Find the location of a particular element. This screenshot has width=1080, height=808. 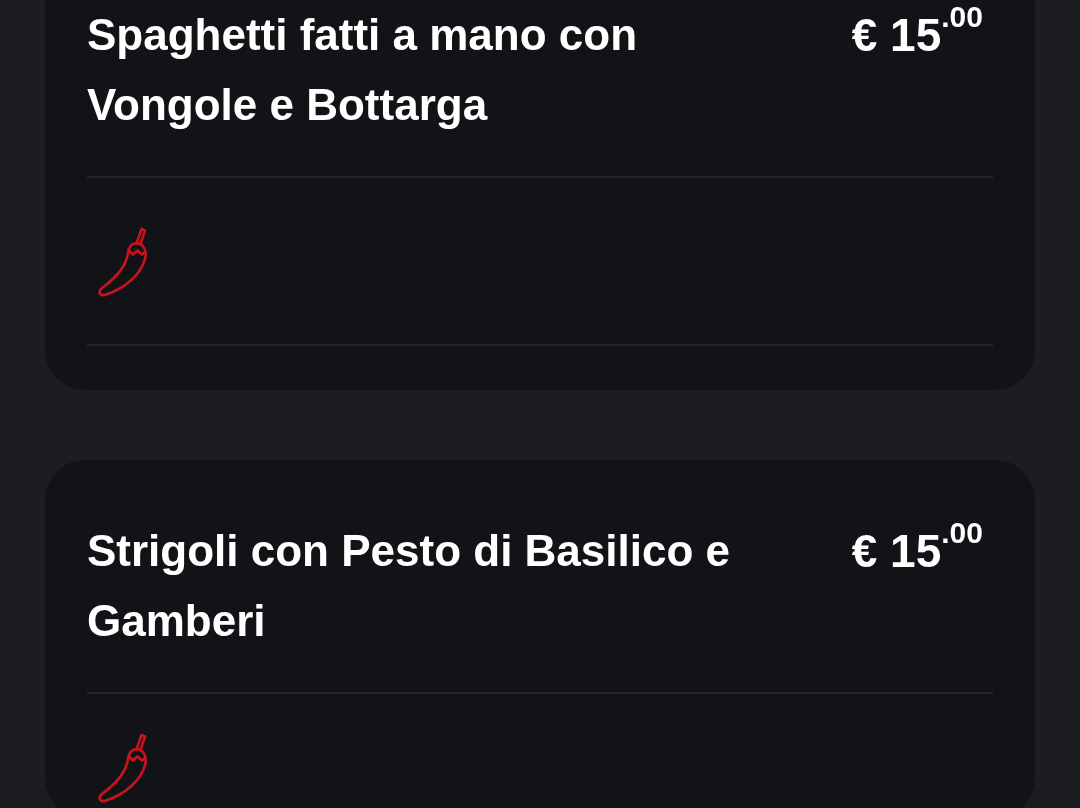

dish-name: Spaghetti fatti a mano con Vongole e Bottarga is located at coordinates (363, 70).